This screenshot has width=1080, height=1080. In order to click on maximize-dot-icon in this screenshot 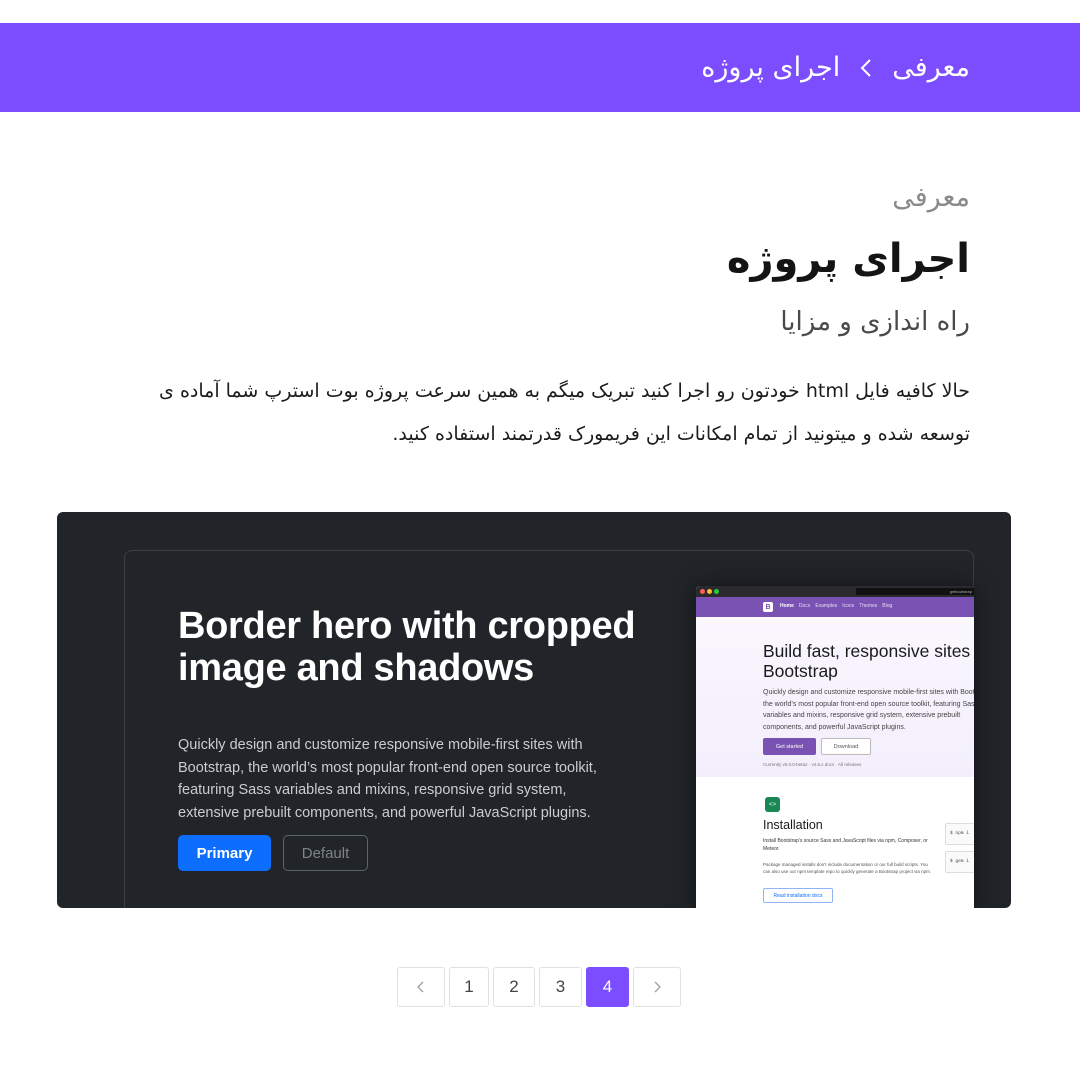, I will do `click(716, 591)`.